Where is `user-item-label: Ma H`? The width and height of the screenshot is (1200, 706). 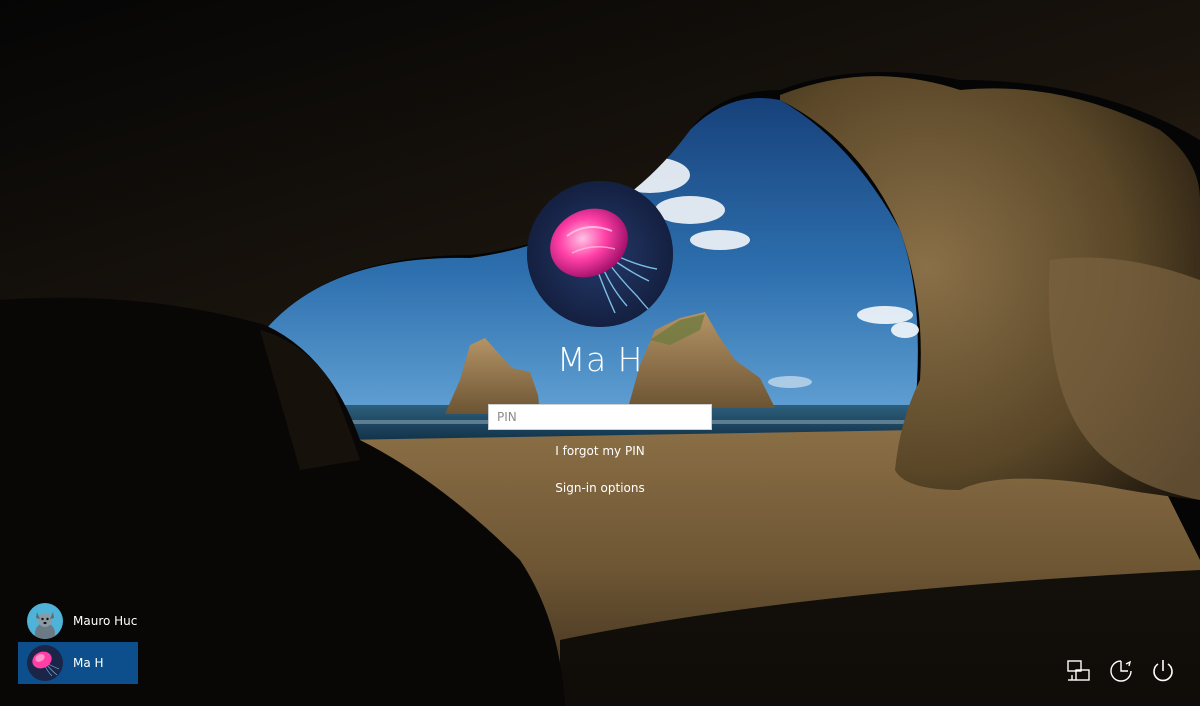
user-item-label: Ma H is located at coordinates (88, 663).